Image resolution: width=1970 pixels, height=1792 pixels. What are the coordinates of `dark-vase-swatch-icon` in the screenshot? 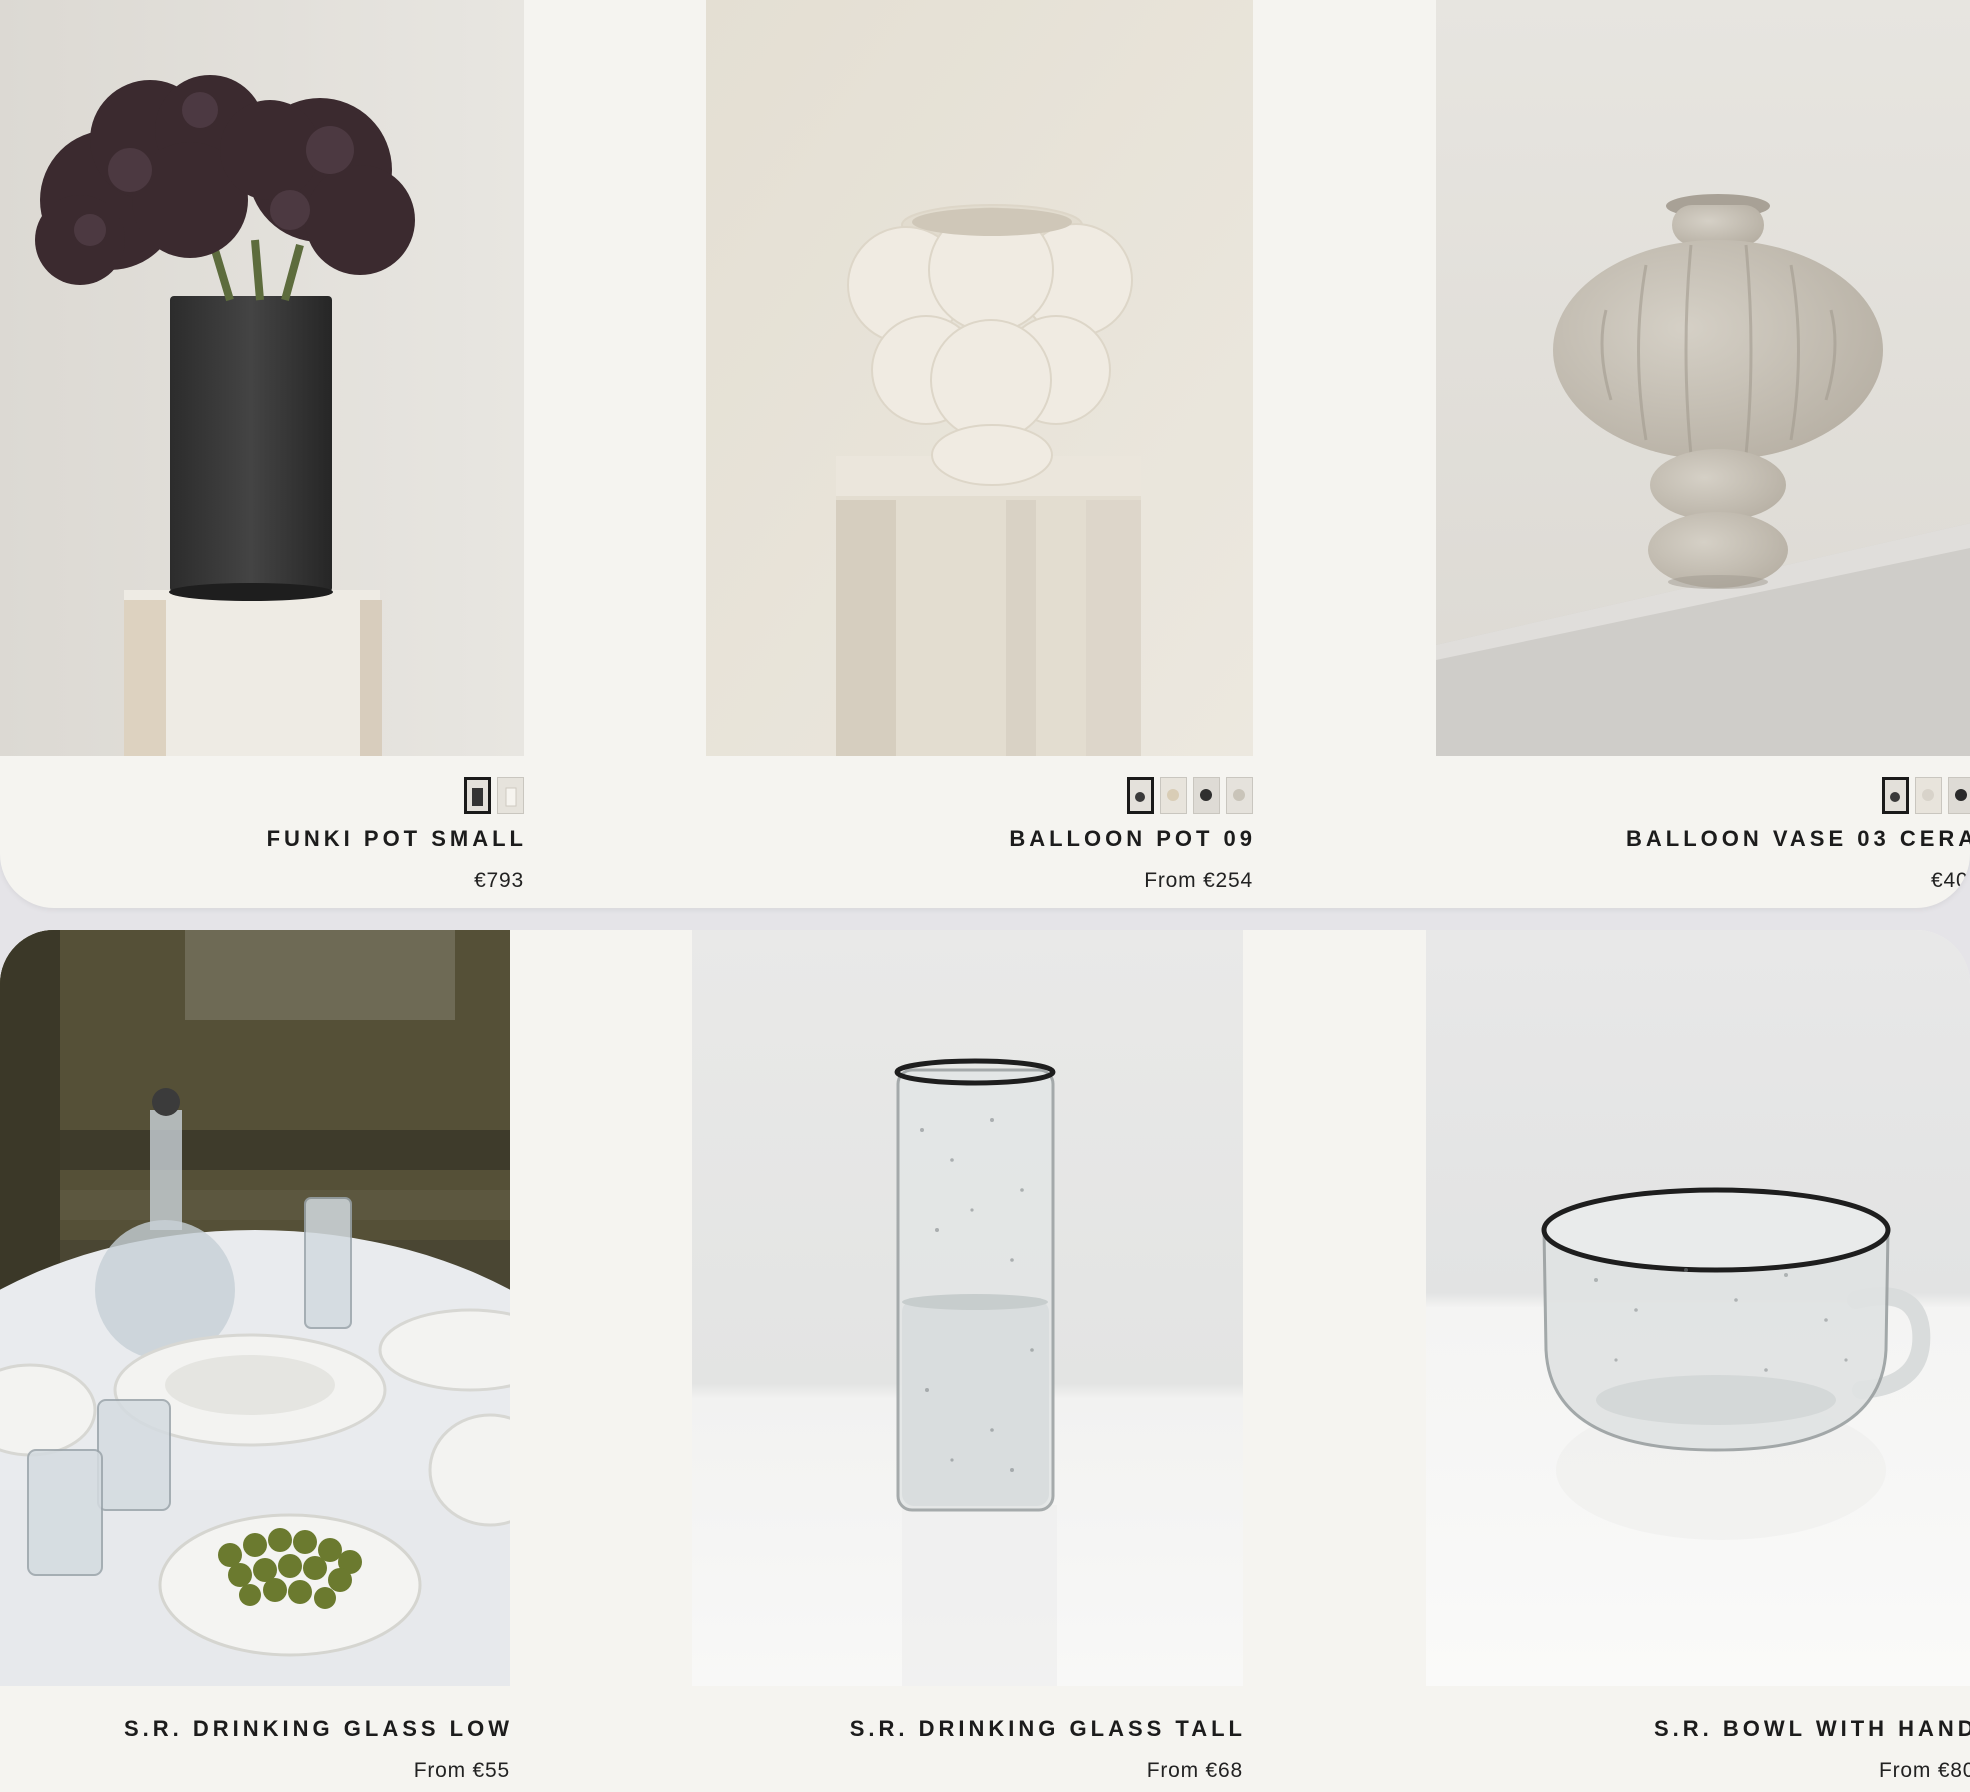 It's located at (1895, 795).